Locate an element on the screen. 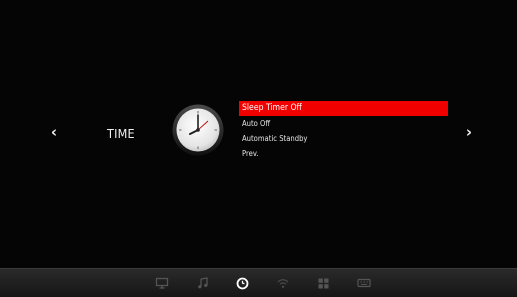  menu-item-prev: Prev. is located at coordinates (343, 153).